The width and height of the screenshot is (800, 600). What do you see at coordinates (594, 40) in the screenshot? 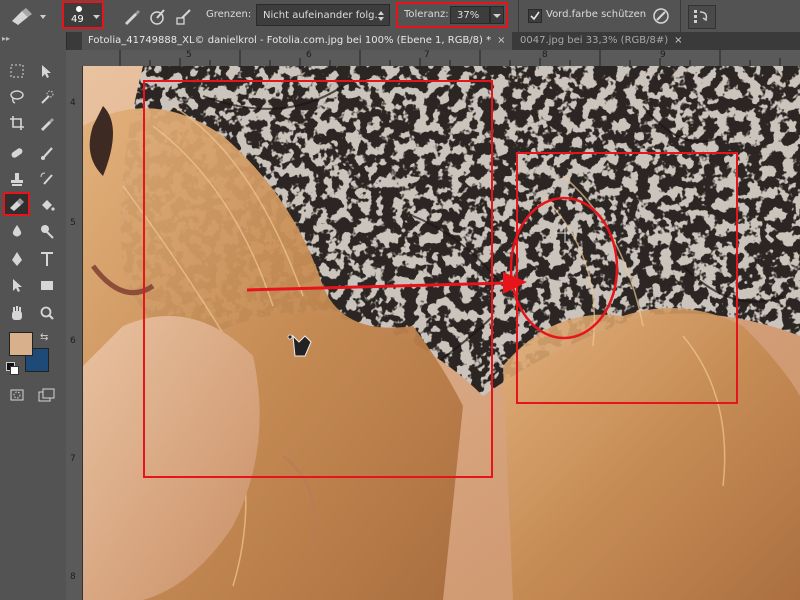
I see `tab-label: 0047.jpg bei 33,3% (RGB/8#)` at bounding box center [594, 40].